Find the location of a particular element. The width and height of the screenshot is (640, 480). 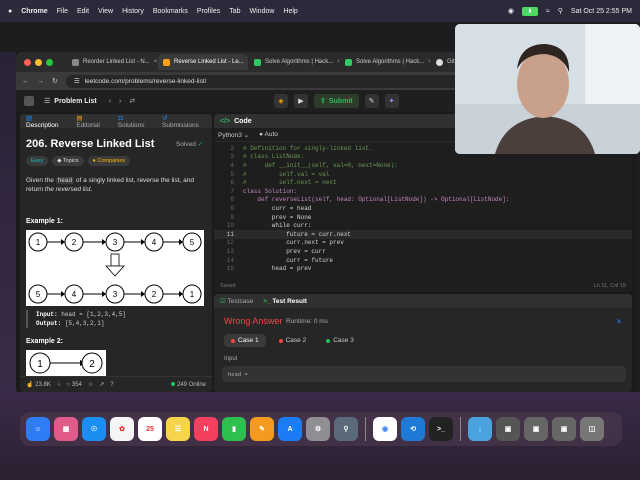

tab-solutions: ⚖ Solutions is located at coordinates (135, 121).